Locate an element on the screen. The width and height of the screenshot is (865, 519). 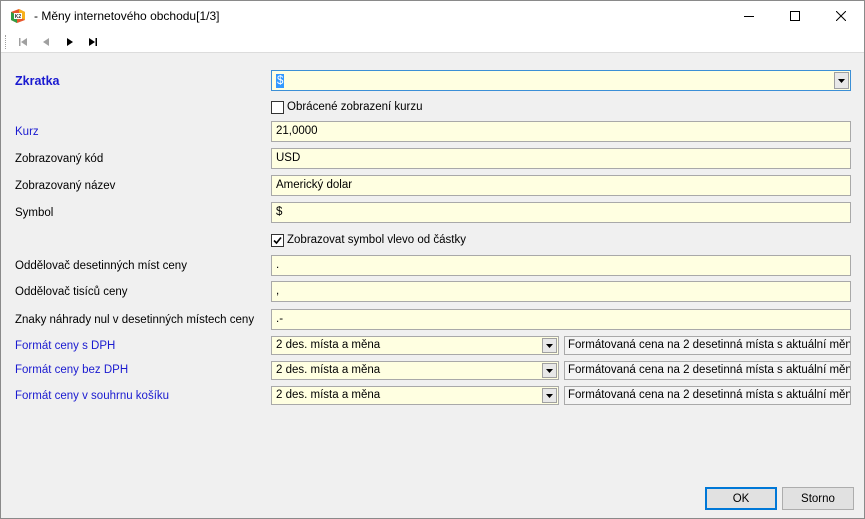
fmt-novat-combo: 2 des. místa a měna is located at coordinates (415, 370).